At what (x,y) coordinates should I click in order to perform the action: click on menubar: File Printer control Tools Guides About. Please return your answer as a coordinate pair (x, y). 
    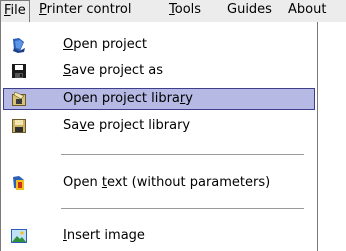
    Looking at the image, I should click on (173, 11).